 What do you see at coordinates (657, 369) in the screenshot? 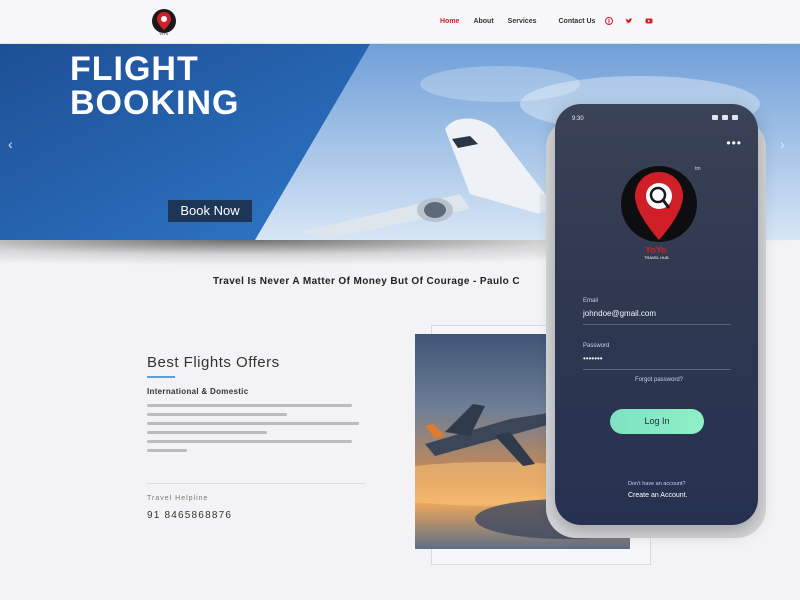
I see `password-underline` at bounding box center [657, 369].